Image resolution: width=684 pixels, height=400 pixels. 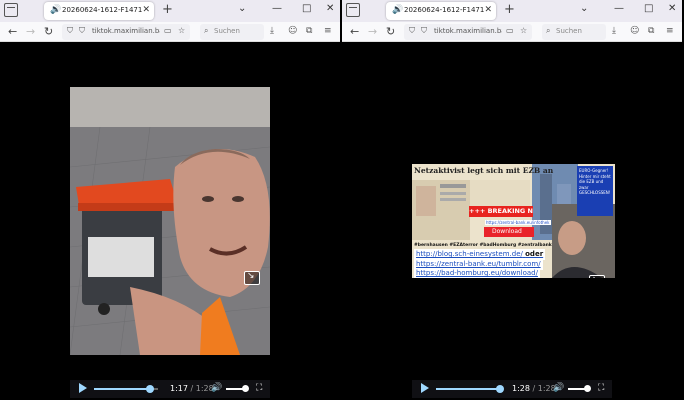 I want to click on slide-headline: Netzaktivist legt sich mit EZB an, so click(x=484, y=170).